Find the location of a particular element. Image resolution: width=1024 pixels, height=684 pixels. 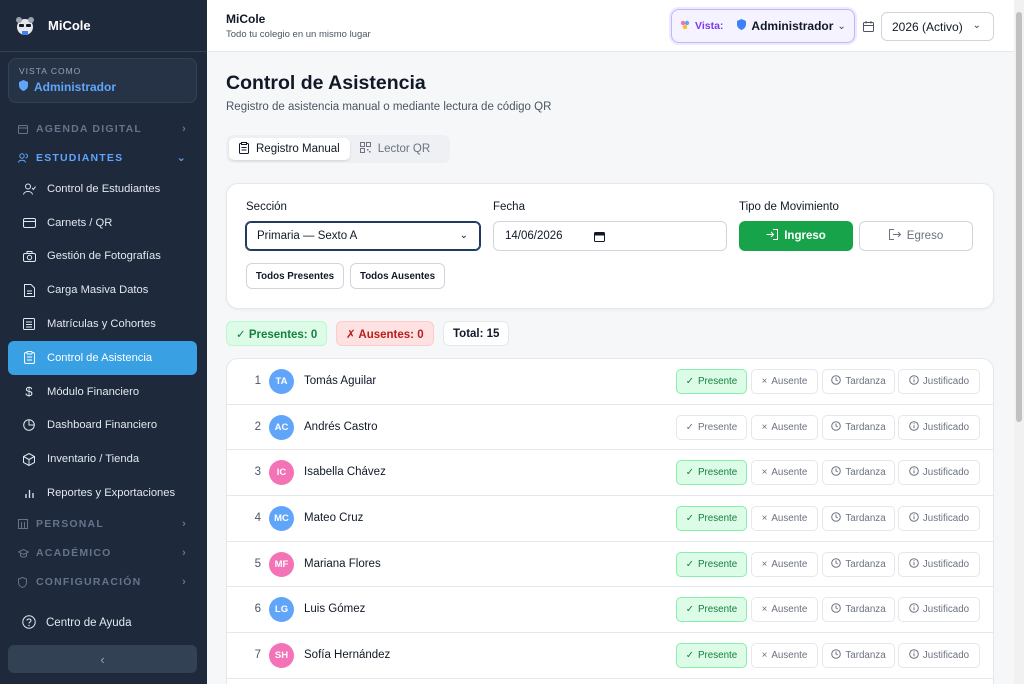

view-selector: Vista: Administrador ⌄ is located at coordinates (763, 26).